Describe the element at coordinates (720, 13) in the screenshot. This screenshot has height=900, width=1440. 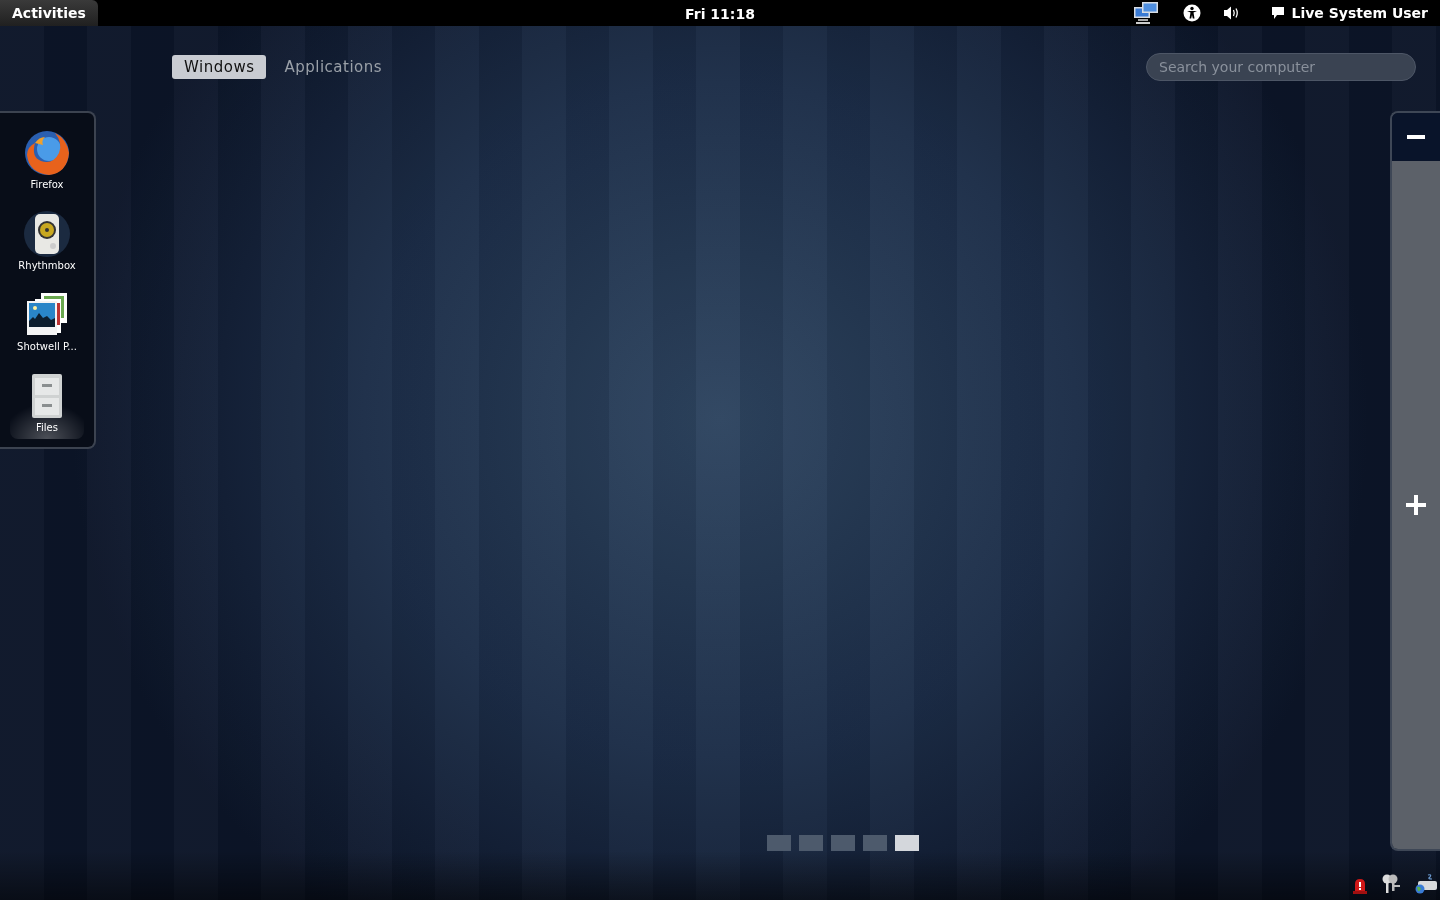
I see `clock: Fri 11:18` at that location.